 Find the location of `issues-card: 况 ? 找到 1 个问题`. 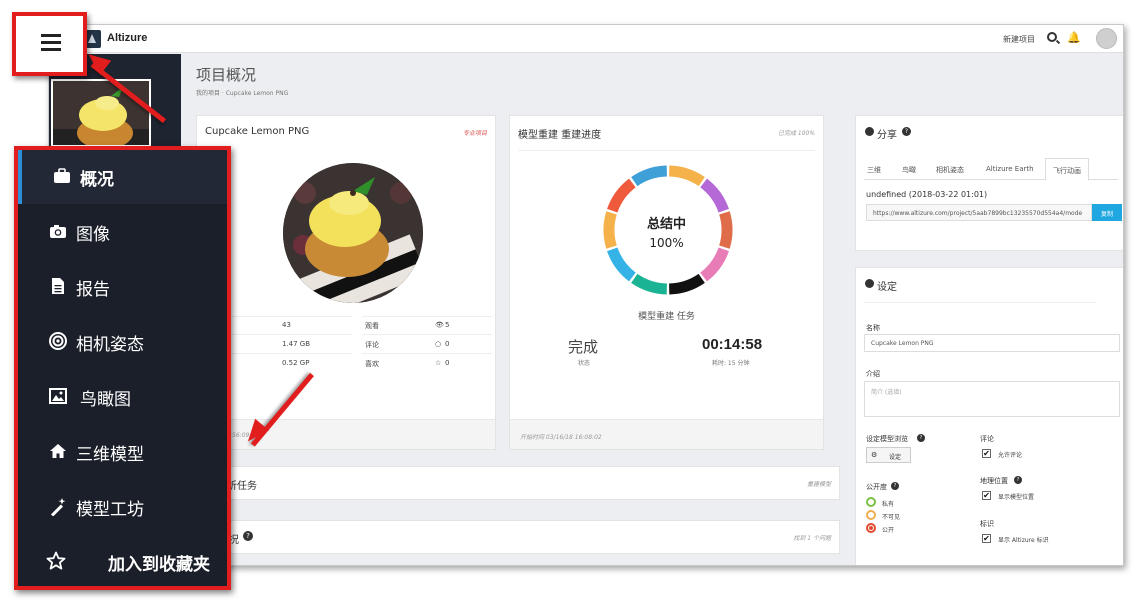

issues-card: 况 ? 找到 1 个问题 is located at coordinates (518, 537).